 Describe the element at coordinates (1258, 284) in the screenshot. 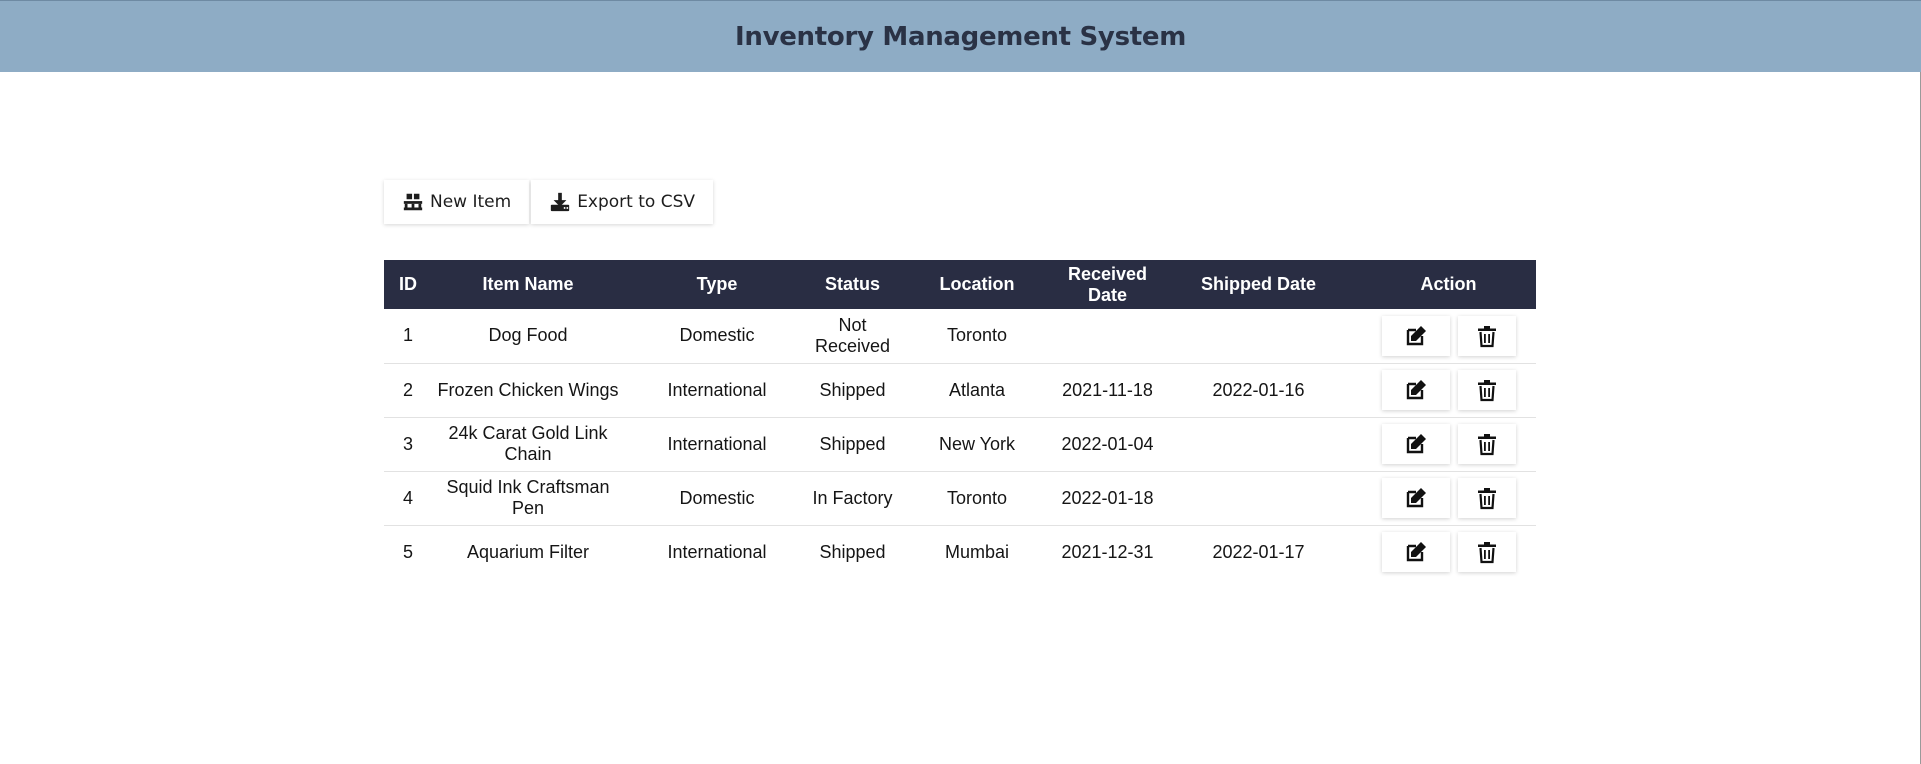

I see `column-header-shipped-date: Shipped Date` at that location.